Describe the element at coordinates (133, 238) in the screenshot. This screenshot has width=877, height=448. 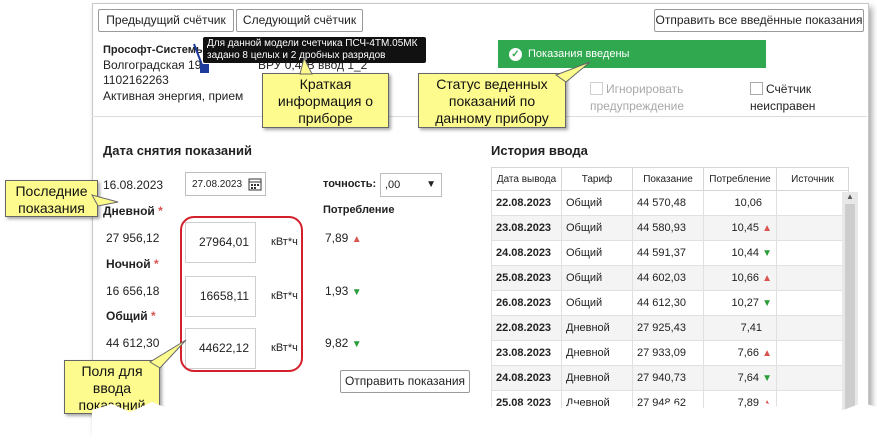
I see `last-reading-day: 27 956,12` at that location.